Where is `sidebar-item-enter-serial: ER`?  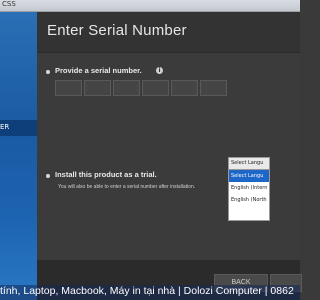
sidebar-item-enter-serial: ER is located at coordinates (18, 128).